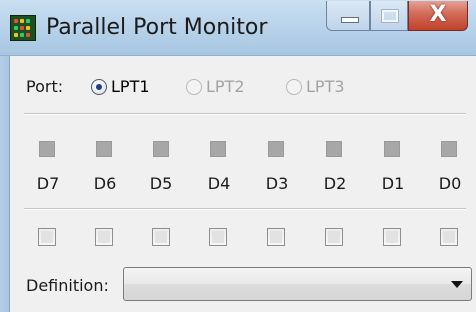 This screenshot has width=476, height=312. What do you see at coordinates (104, 237) in the screenshot?
I see `checkbox-d6` at bounding box center [104, 237].